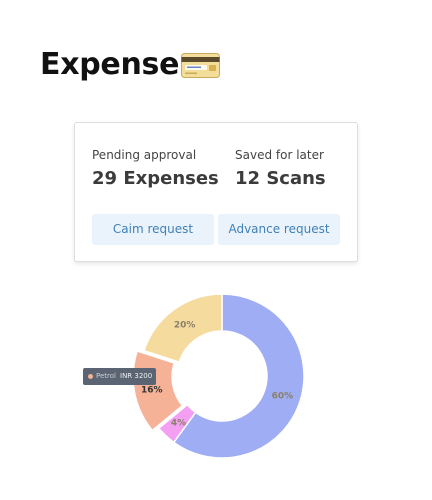 The width and height of the screenshot is (432, 500). I want to click on tooltip-value: INR 3200, so click(136, 376).